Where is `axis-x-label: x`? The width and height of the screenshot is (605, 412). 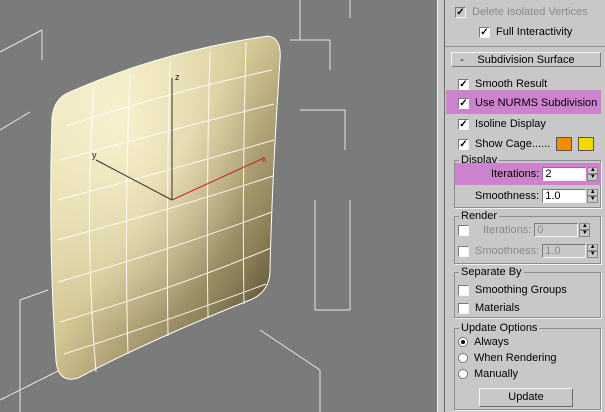
axis-x-label: x is located at coordinates (264, 159).